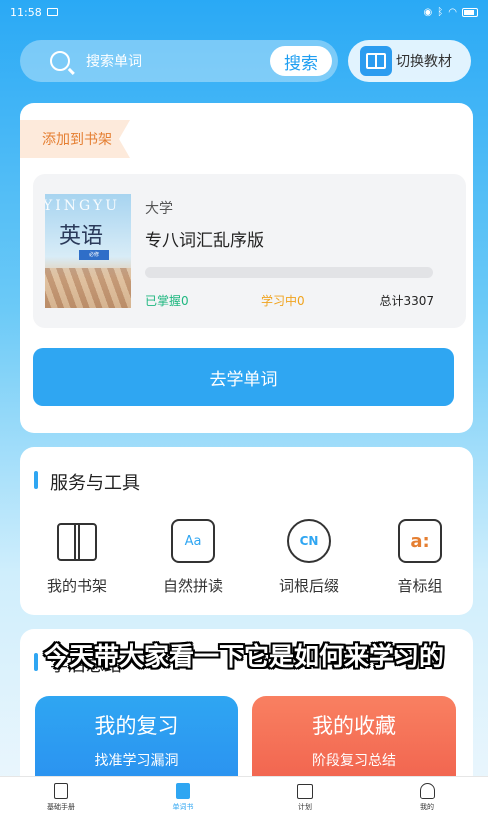 This screenshot has height=818, width=488. What do you see at coordinates (136, 726) in the screenshot?
I see `review-title: 我的复习` at bounding box center [136, 726].